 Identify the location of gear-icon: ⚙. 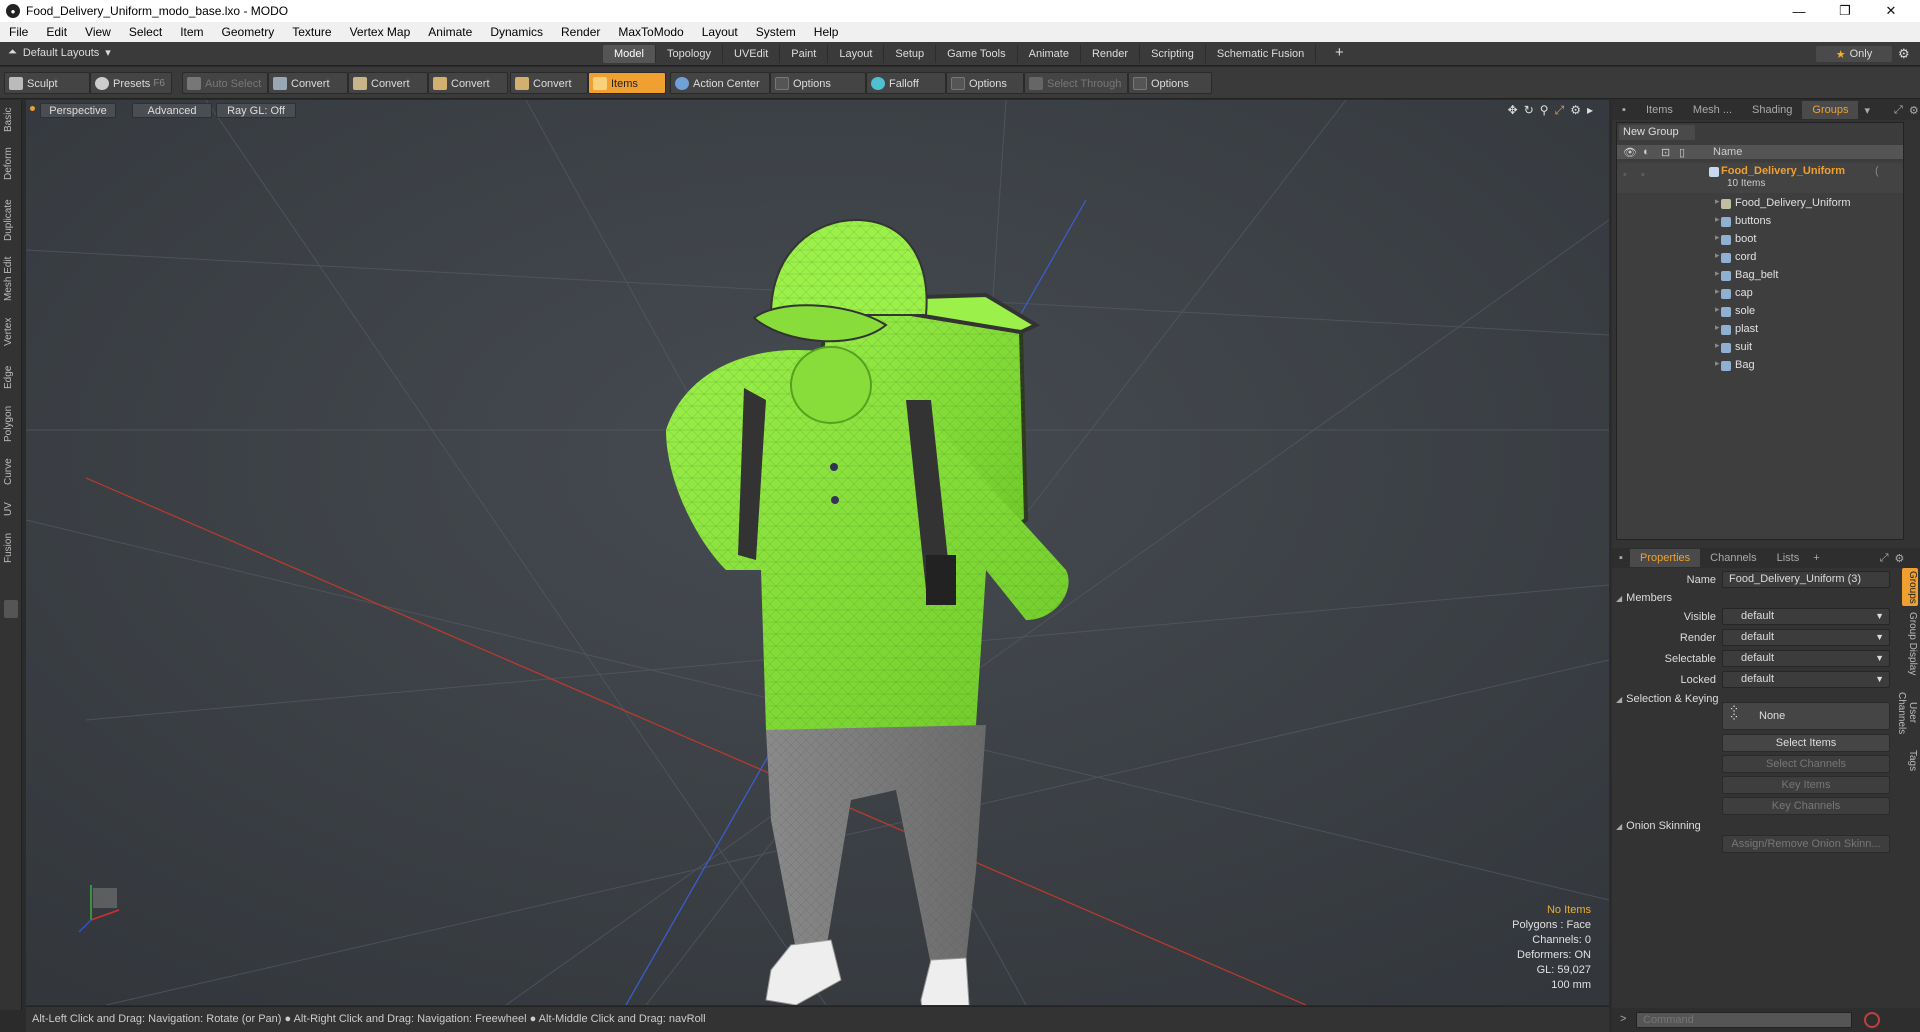
(1904, 54).